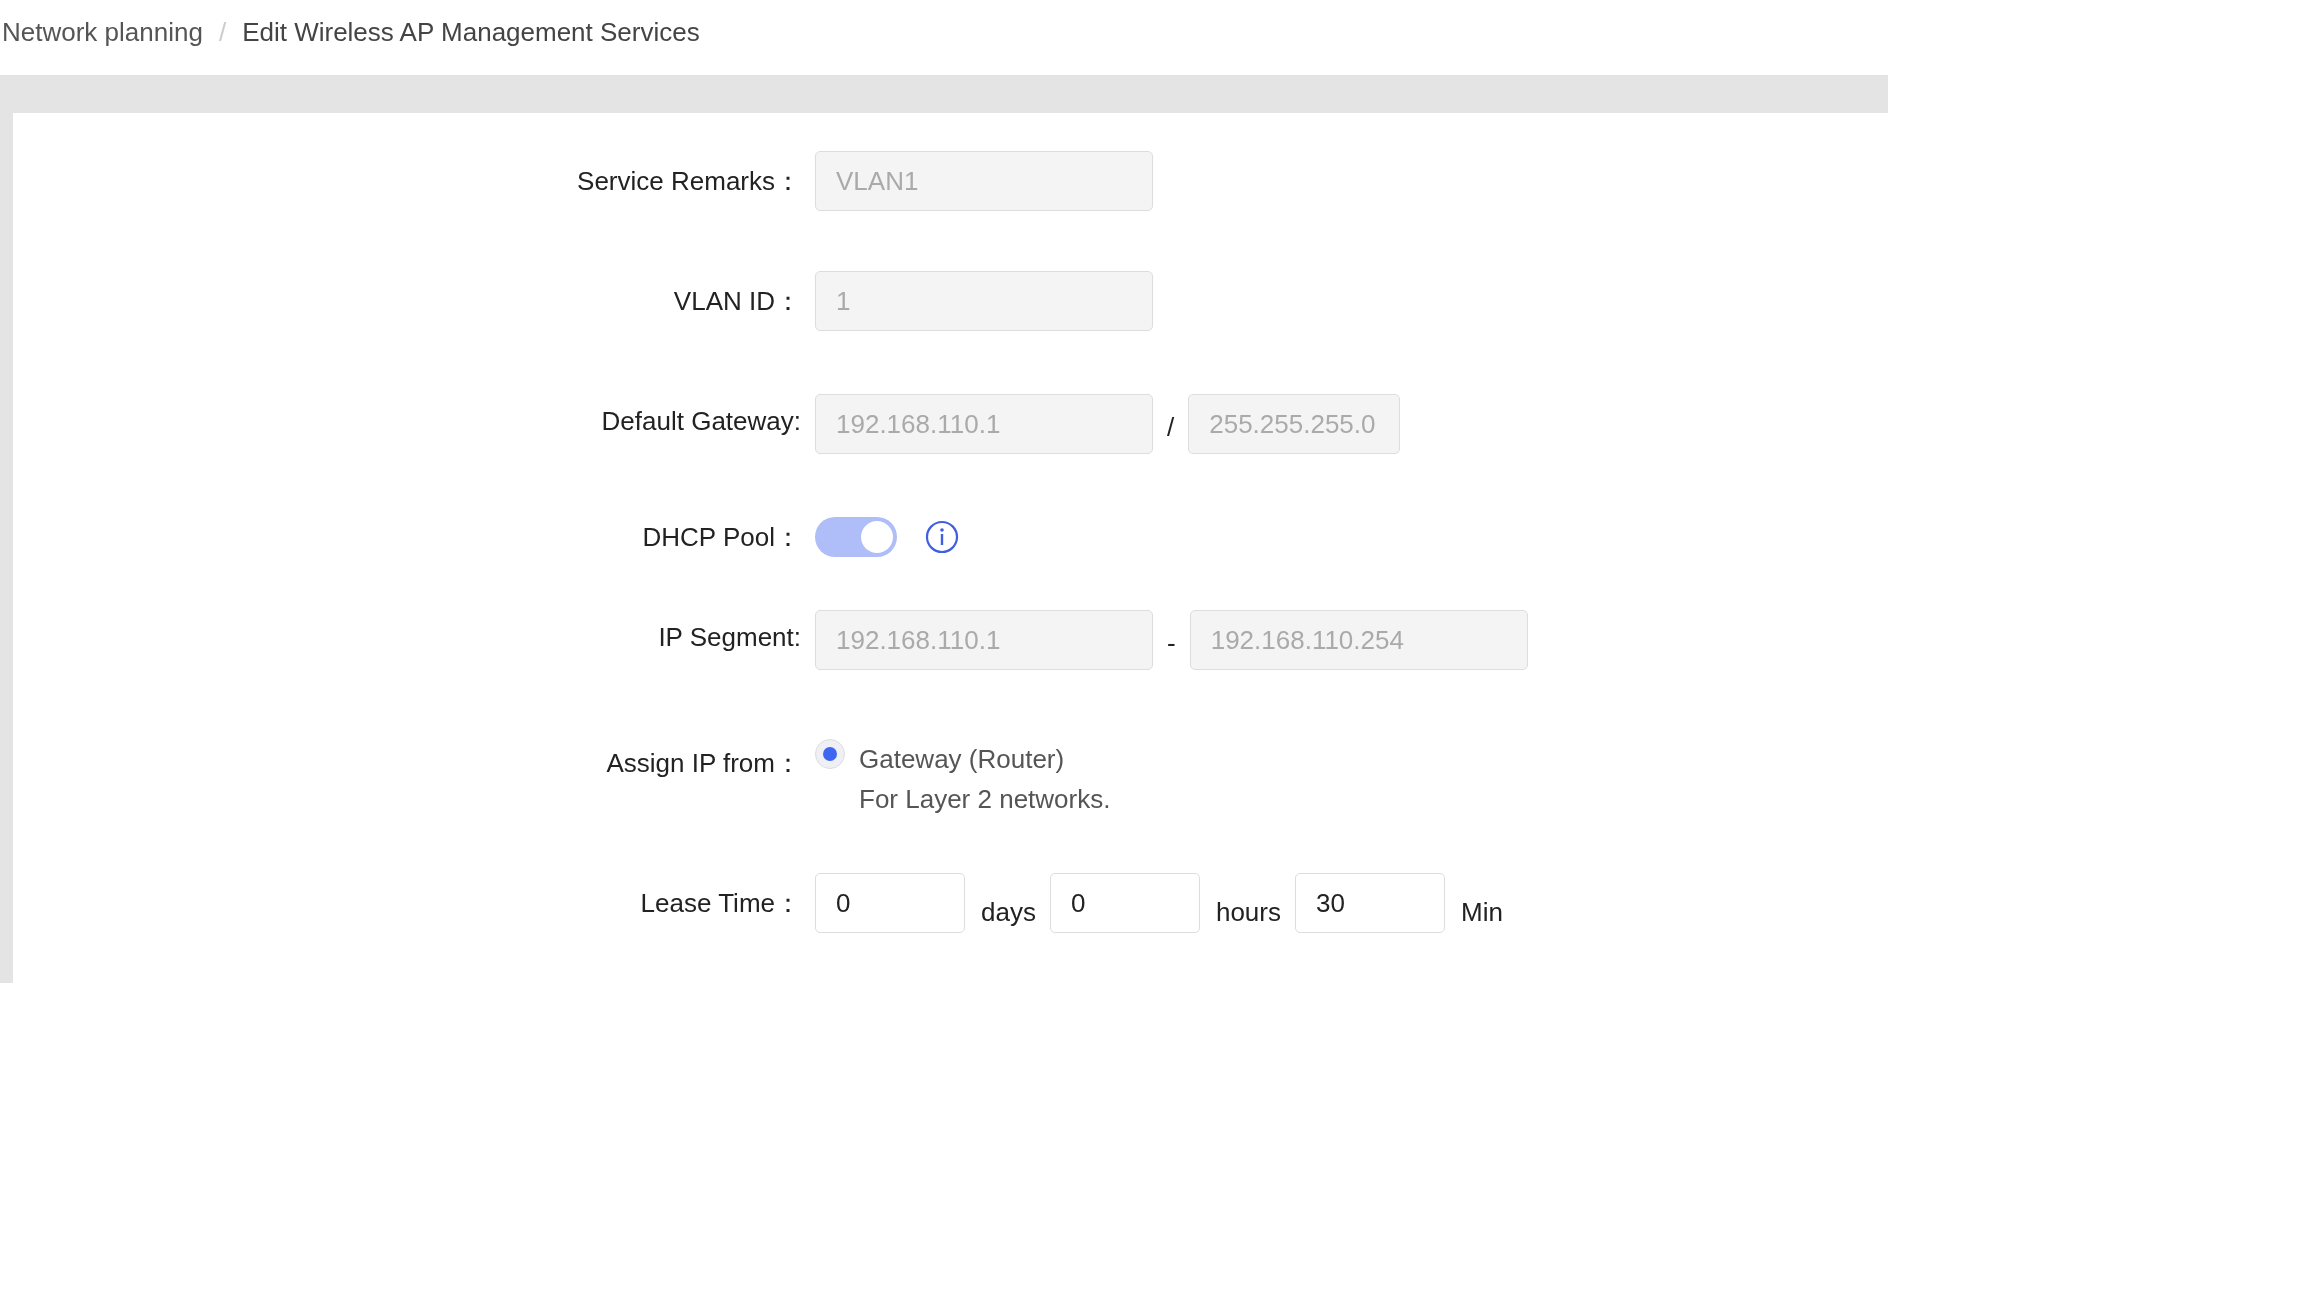 This screenshot has height=1296, width=2304. Describe the element at coordinates (942, 537) in the screenshot. I see `info-icon` at that location.